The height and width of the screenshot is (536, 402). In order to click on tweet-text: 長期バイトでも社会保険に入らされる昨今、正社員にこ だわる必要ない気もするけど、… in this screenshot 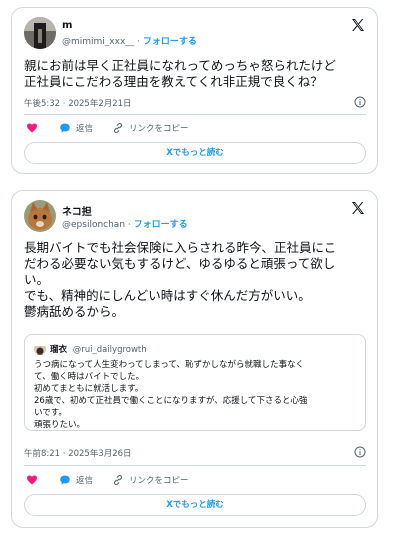, I will do `click(180, 279)`.